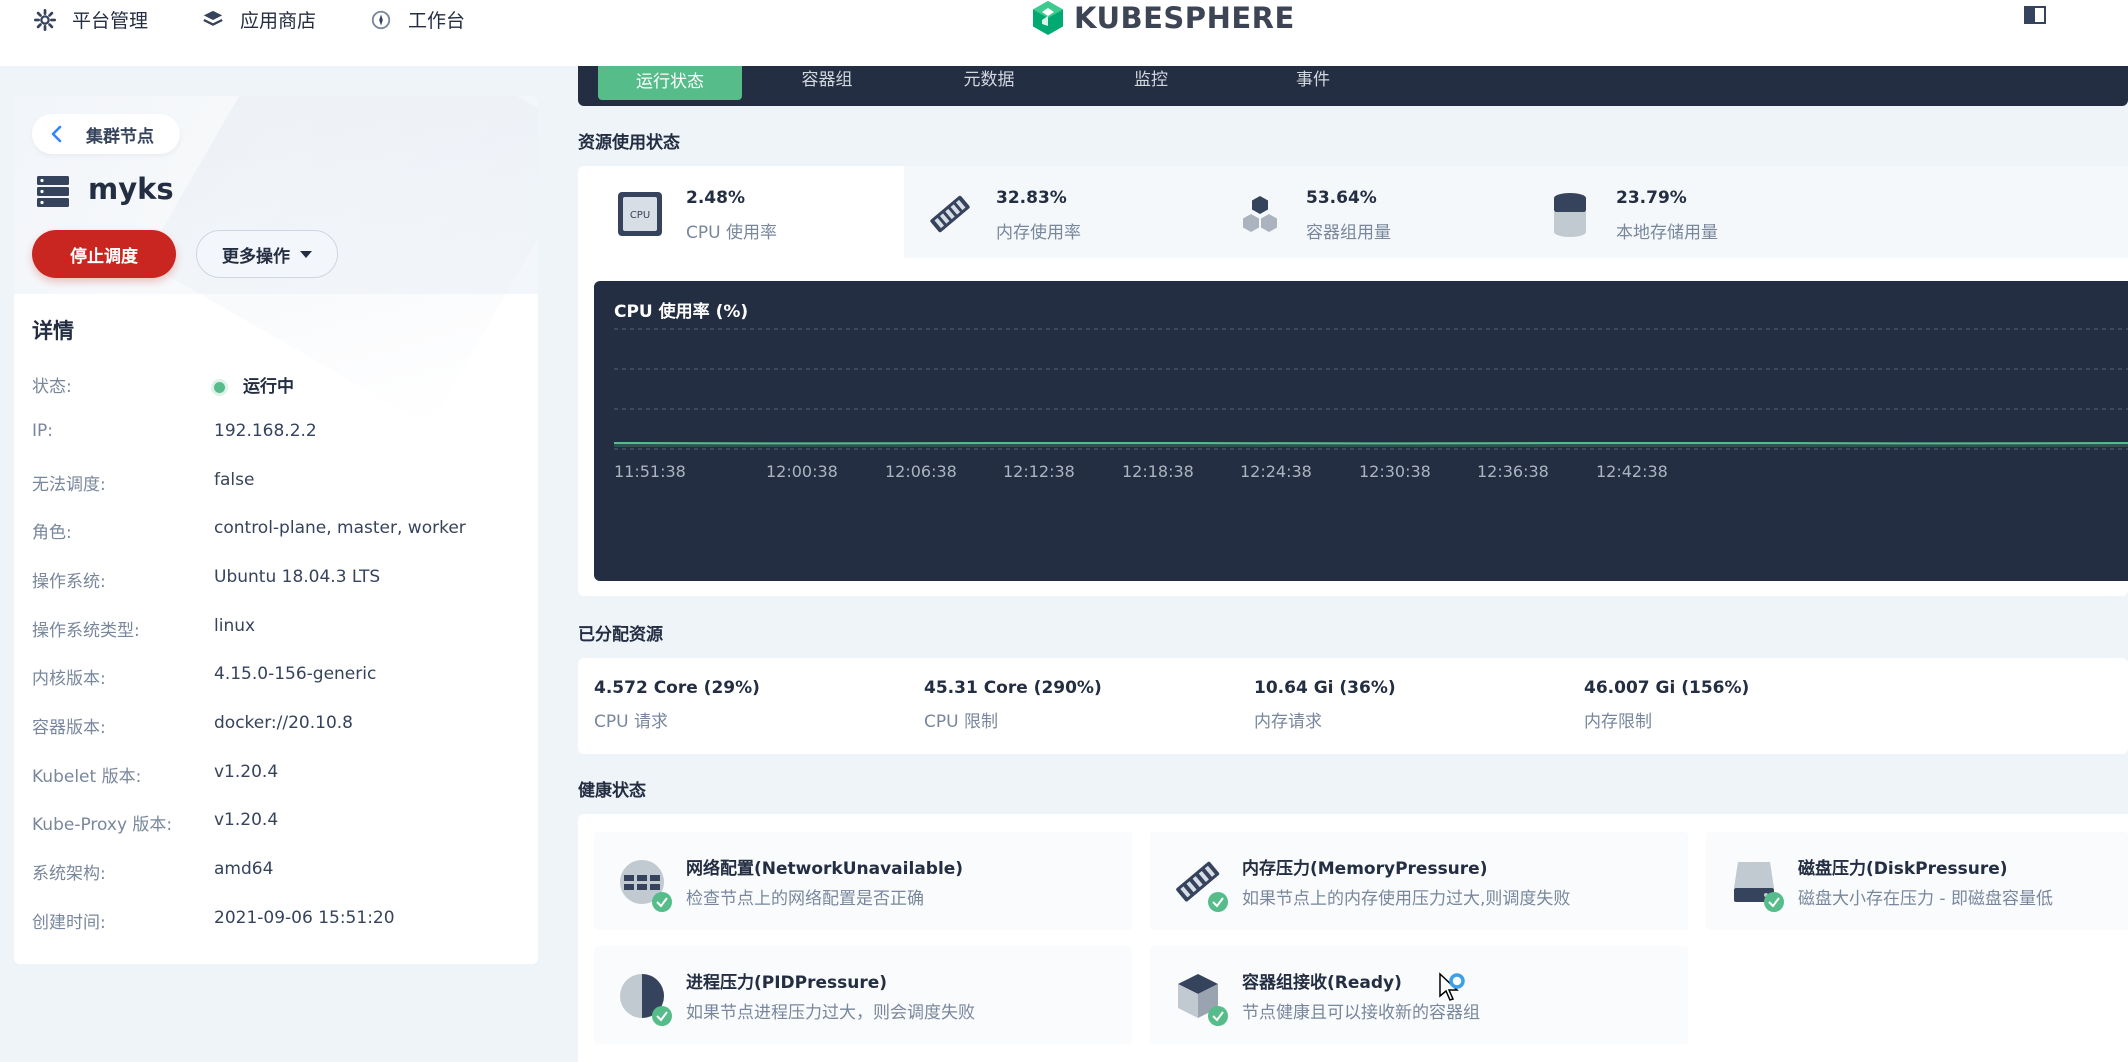  Describe the element at coordinates (295, 674) in the screenshot. I see `detail-value: 4.15.0-156-generic` at that location.